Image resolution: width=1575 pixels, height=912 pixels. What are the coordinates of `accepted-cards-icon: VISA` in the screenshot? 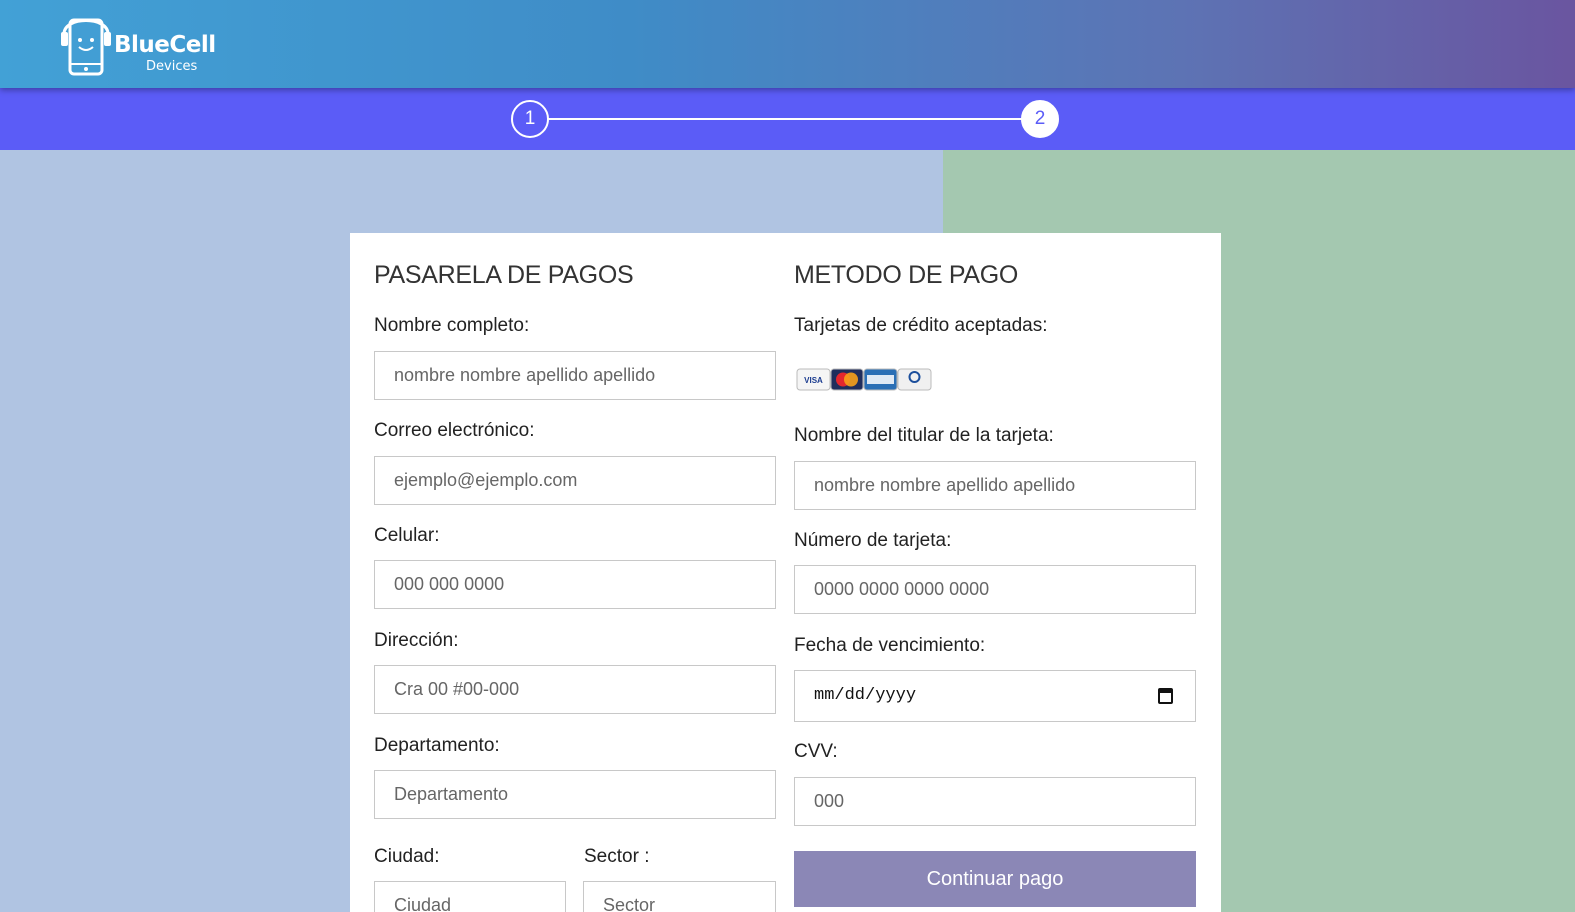 It's located at (864, 379).